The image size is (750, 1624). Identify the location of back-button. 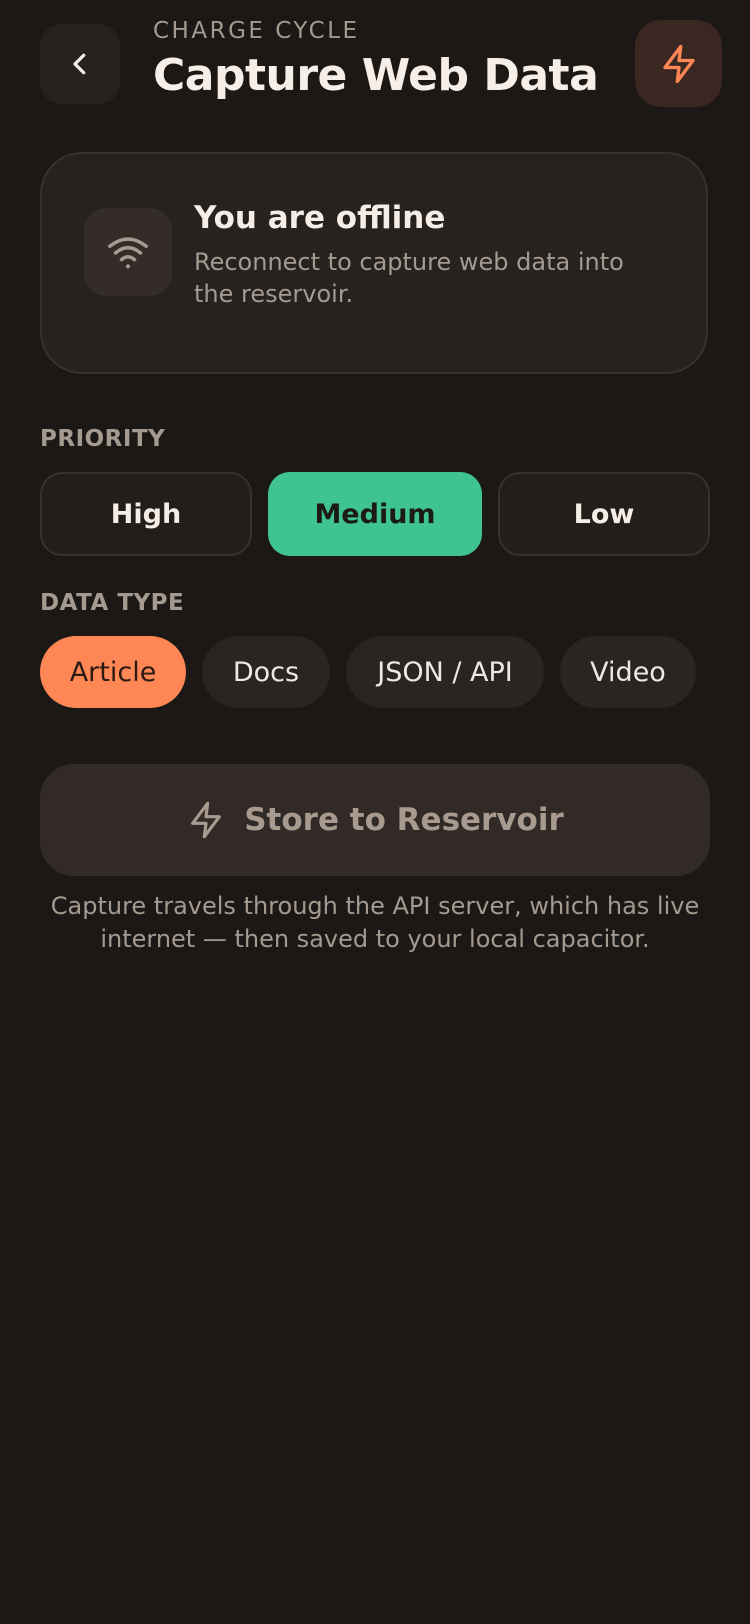
(80, 64).